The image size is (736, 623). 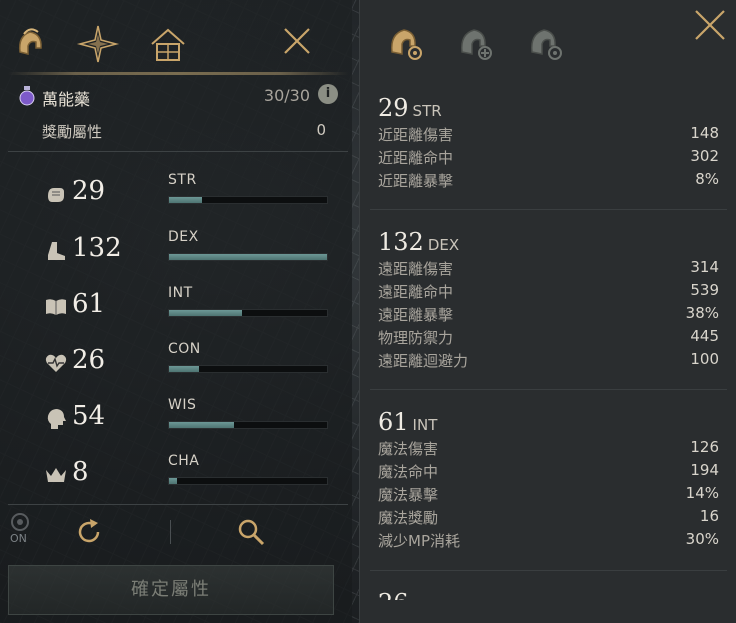 What do you see at coordinates (416, 135) in the screenshot?
I see `detail-label: 近距離傷害` at bounding box center [416, 135].